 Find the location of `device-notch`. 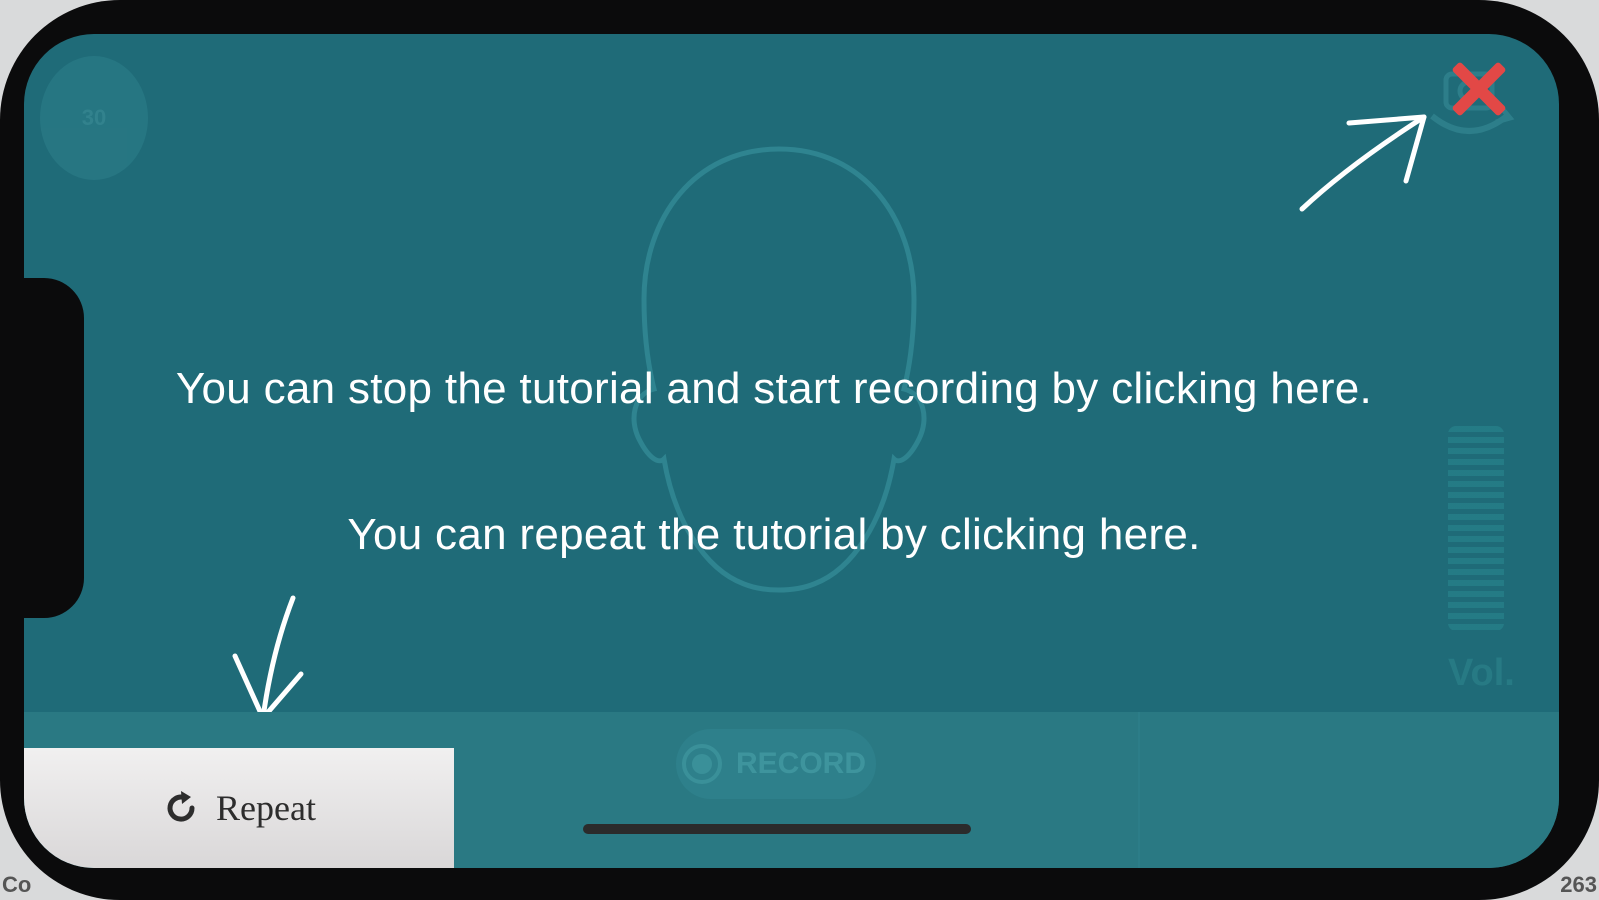

device-notch is located at coordinates (54, 448).